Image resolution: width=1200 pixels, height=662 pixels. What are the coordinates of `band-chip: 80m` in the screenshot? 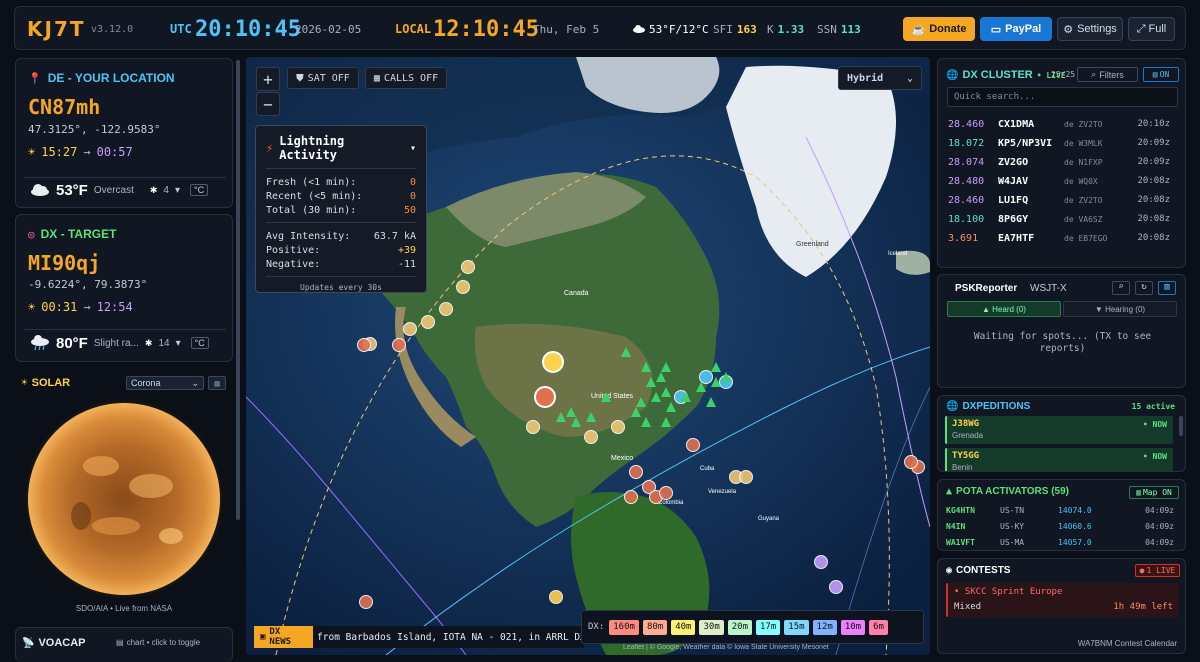 It's located at (655, 627).